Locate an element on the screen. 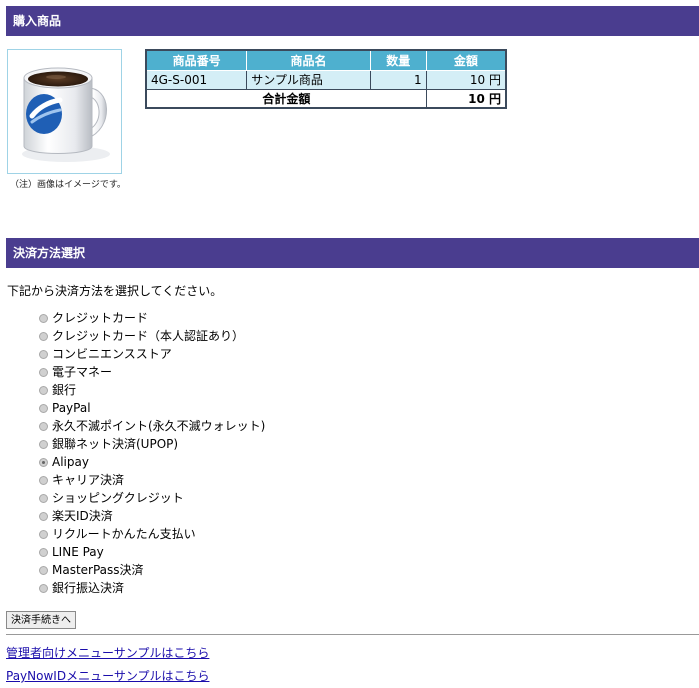 The height and width of the screenshot is (688, 699). payment-method-label: 楽天ID決済 is located at coordinates (82, 516).